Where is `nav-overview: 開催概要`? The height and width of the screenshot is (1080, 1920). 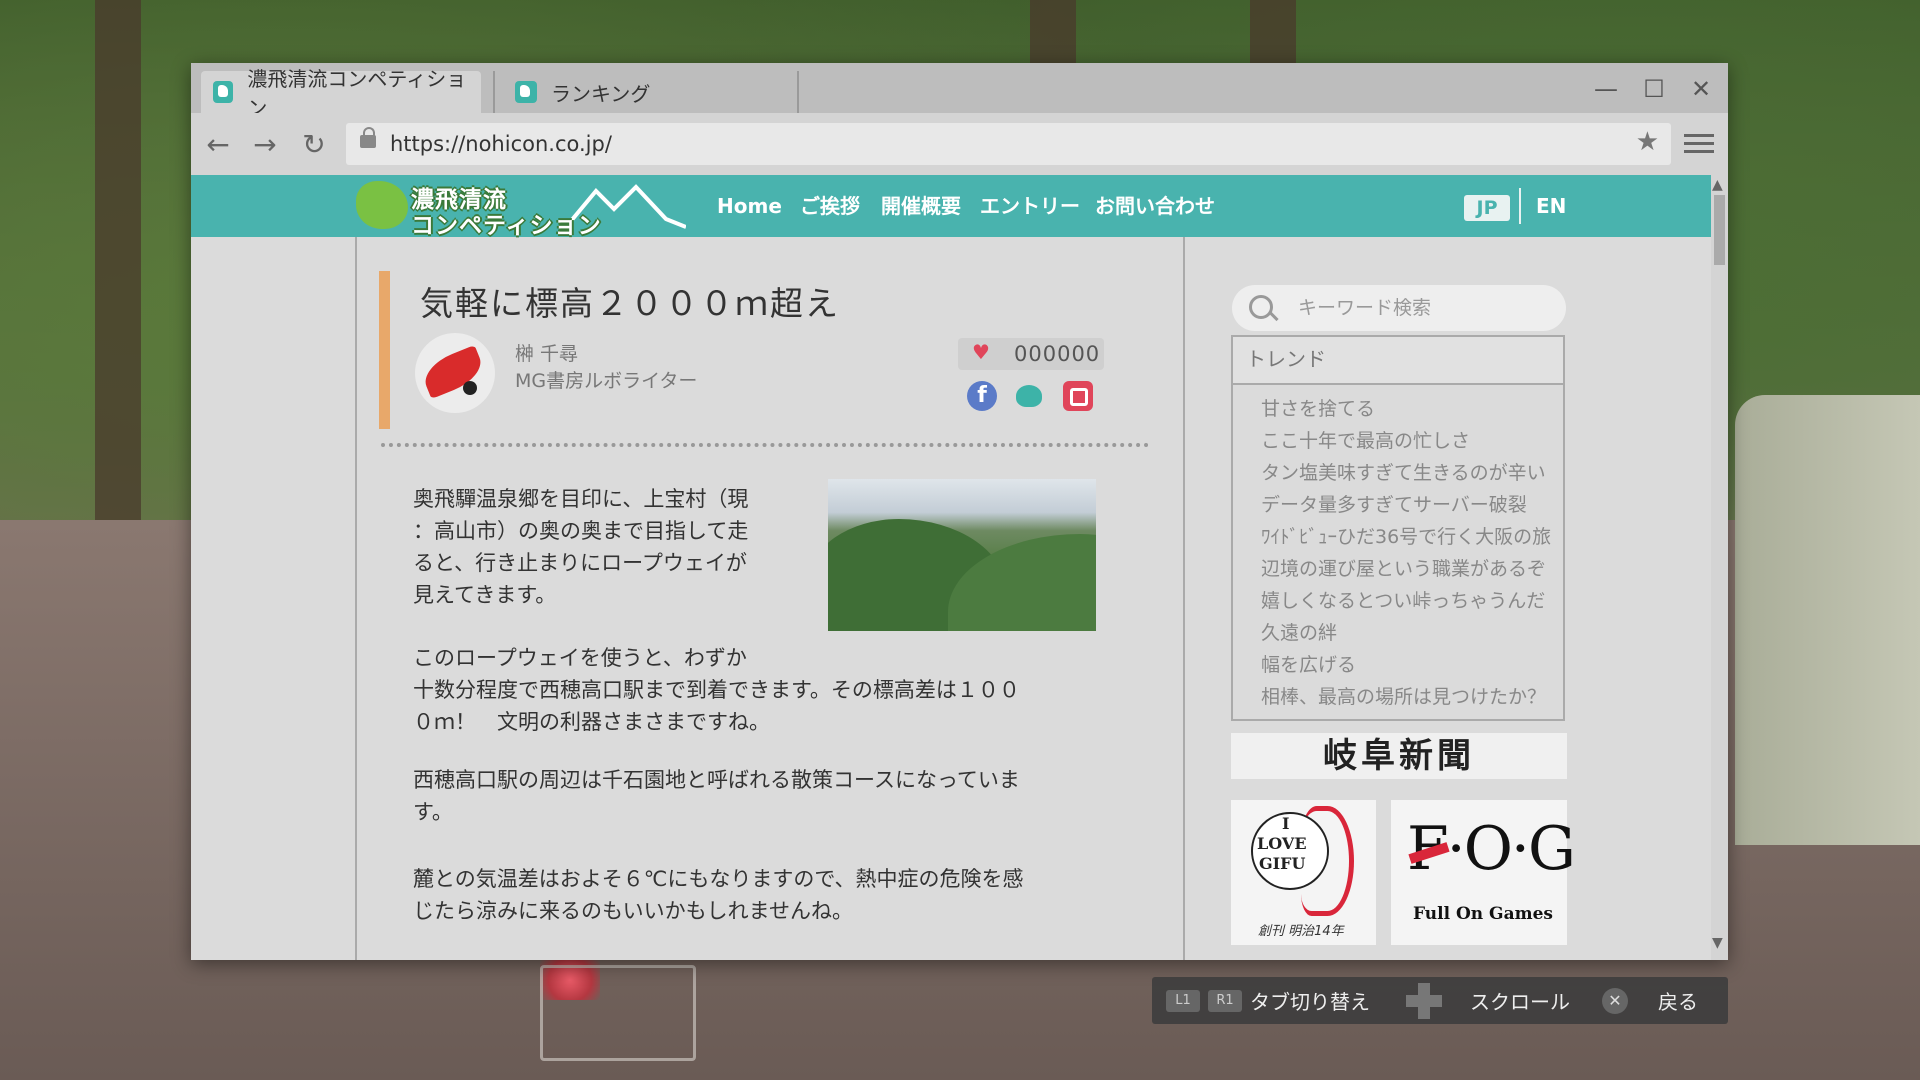 nav-overview: 開催概要 is located at coordinates (921, 206).